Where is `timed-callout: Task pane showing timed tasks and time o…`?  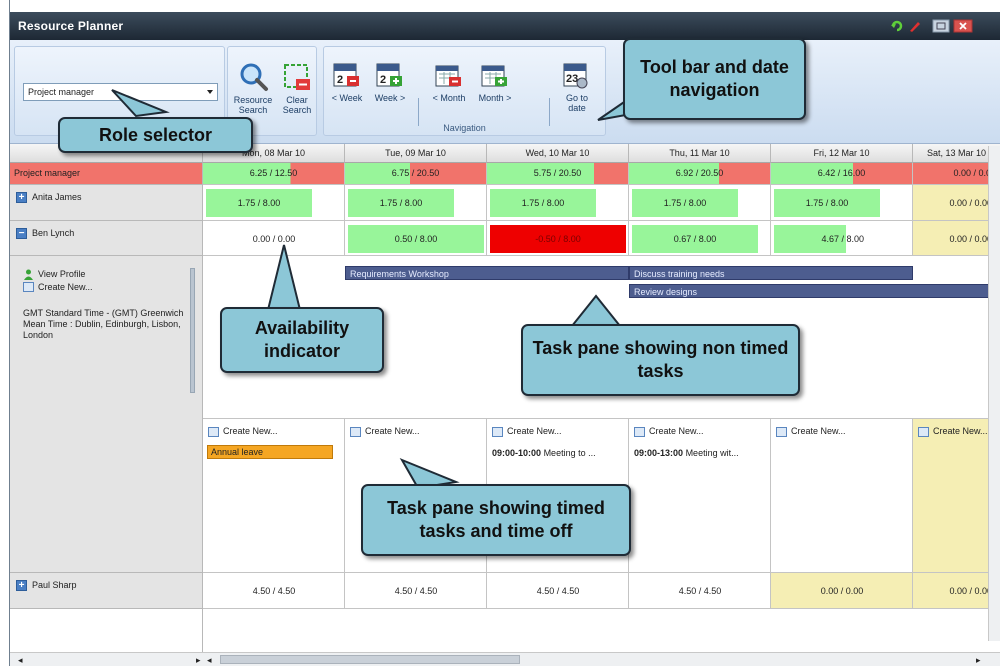
timed-callout: Task pane showing timed tasks and time o… is located at coordinates (496, 520).